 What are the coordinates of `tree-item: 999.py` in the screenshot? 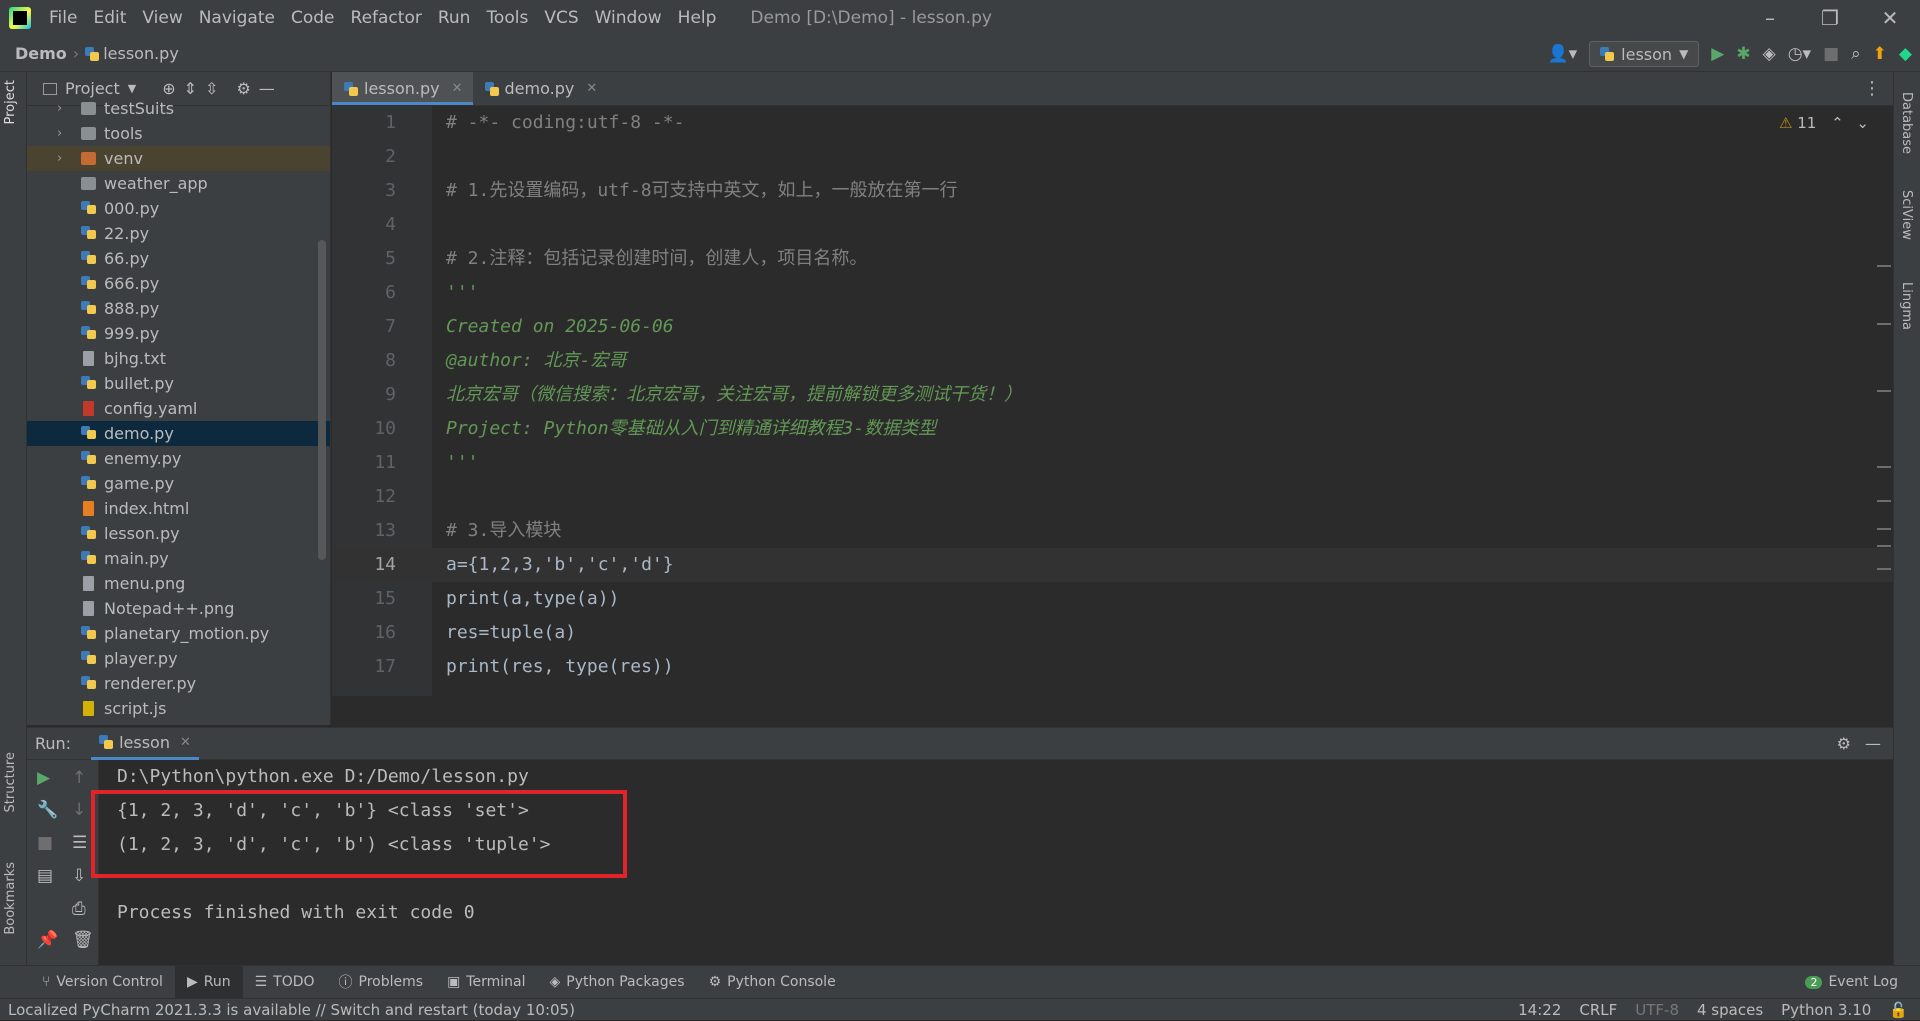 It's located at (178, 333).